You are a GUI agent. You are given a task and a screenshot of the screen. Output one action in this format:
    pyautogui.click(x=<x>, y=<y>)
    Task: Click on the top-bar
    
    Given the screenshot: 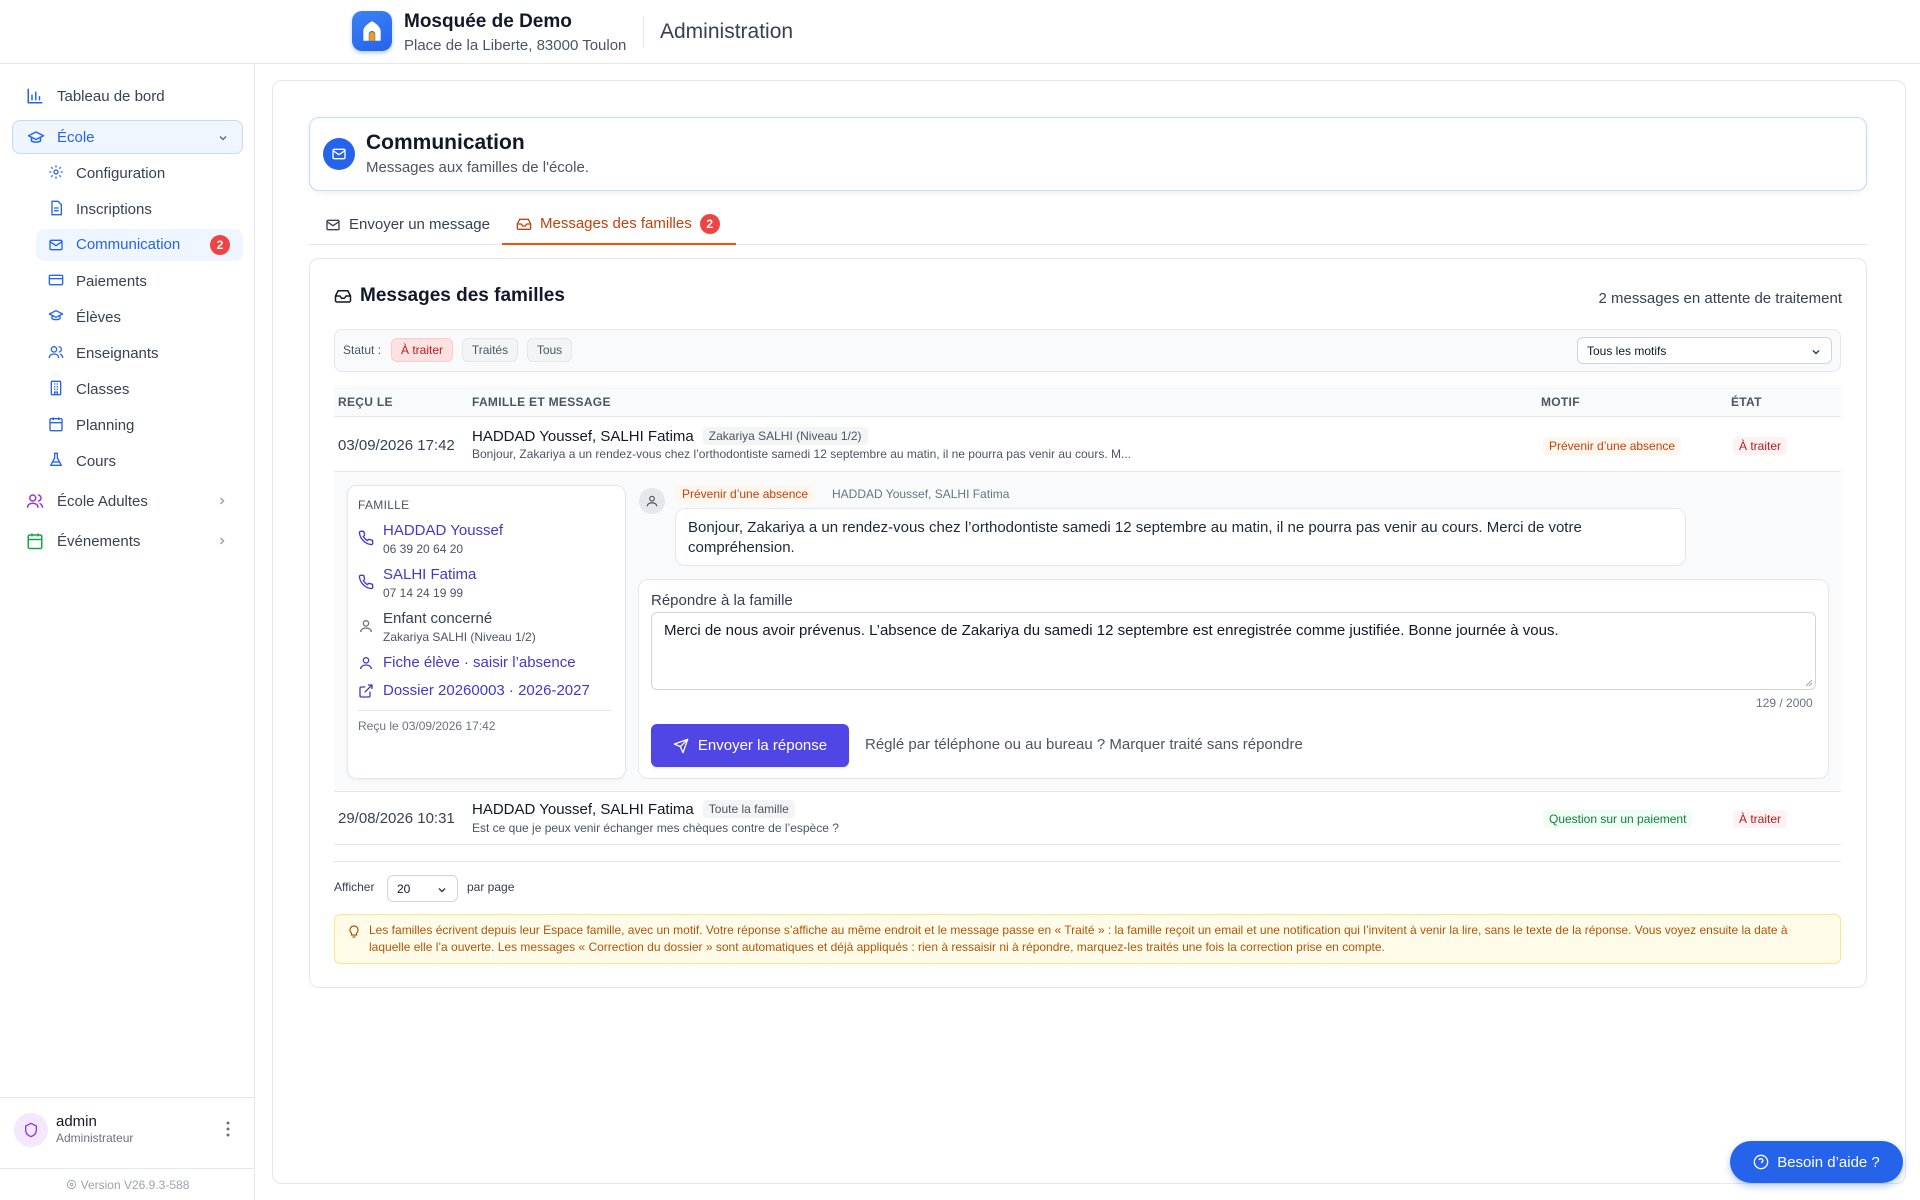 What is the action you would take?
    pyautogui.click(x=960, y=32)
    